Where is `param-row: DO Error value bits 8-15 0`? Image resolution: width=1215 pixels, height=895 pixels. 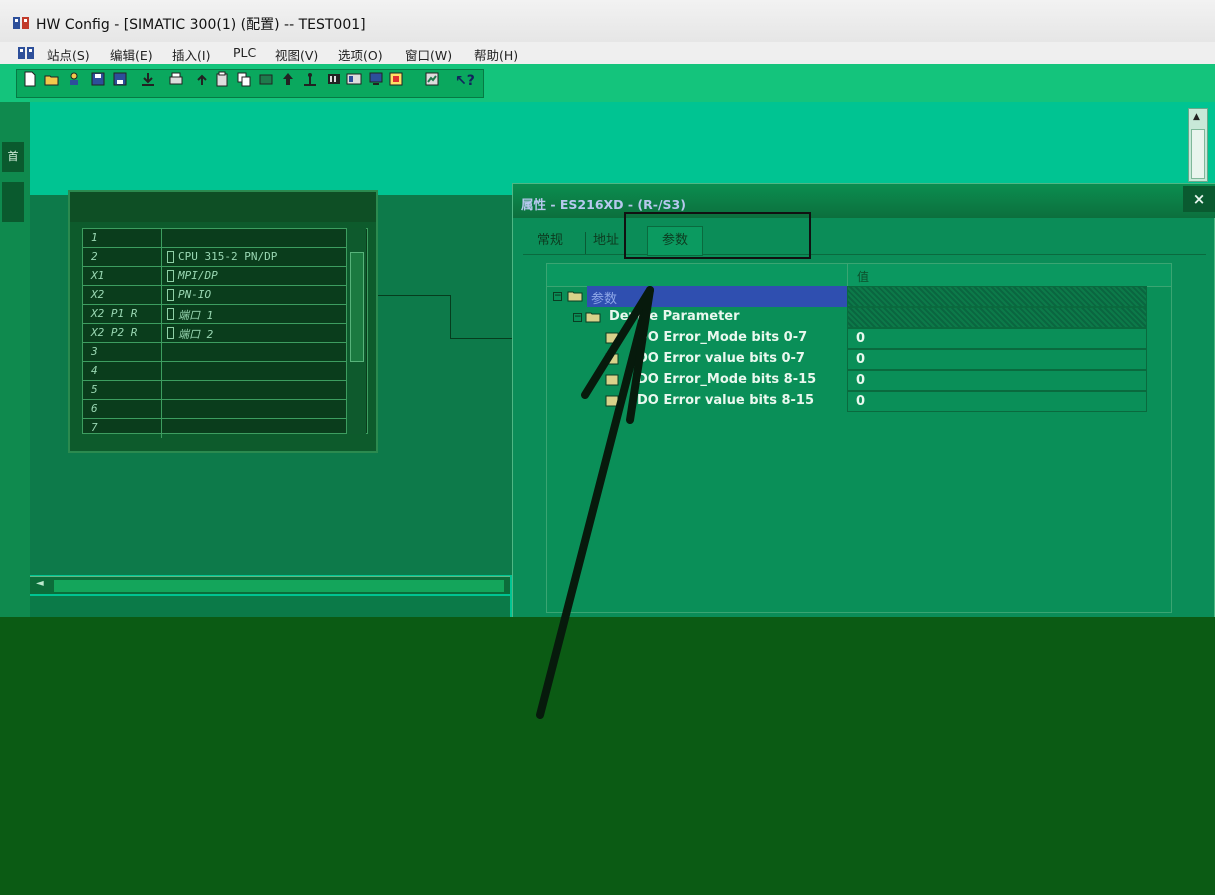 param-row: DO Error value bits 8-15 0 is located at coordinates (847, 401).